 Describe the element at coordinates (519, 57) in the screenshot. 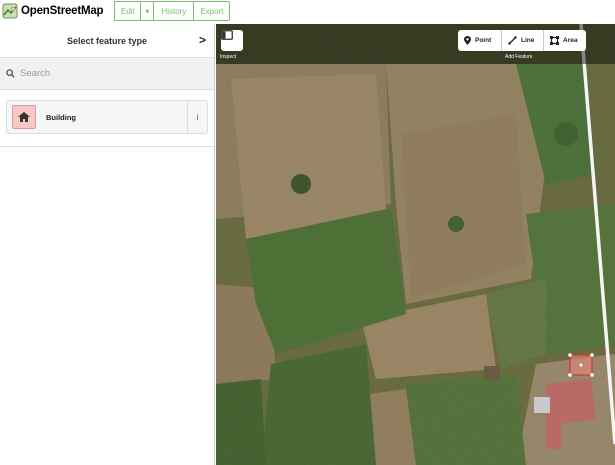

I see `add-feature-label: Add Feature` at that location.